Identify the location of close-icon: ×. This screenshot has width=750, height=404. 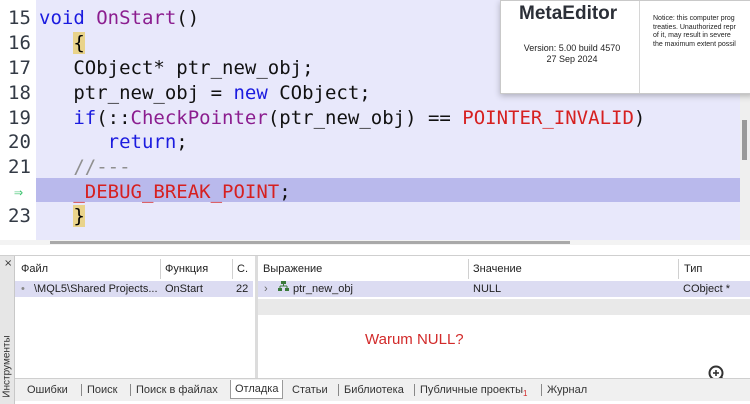
(8, 263).